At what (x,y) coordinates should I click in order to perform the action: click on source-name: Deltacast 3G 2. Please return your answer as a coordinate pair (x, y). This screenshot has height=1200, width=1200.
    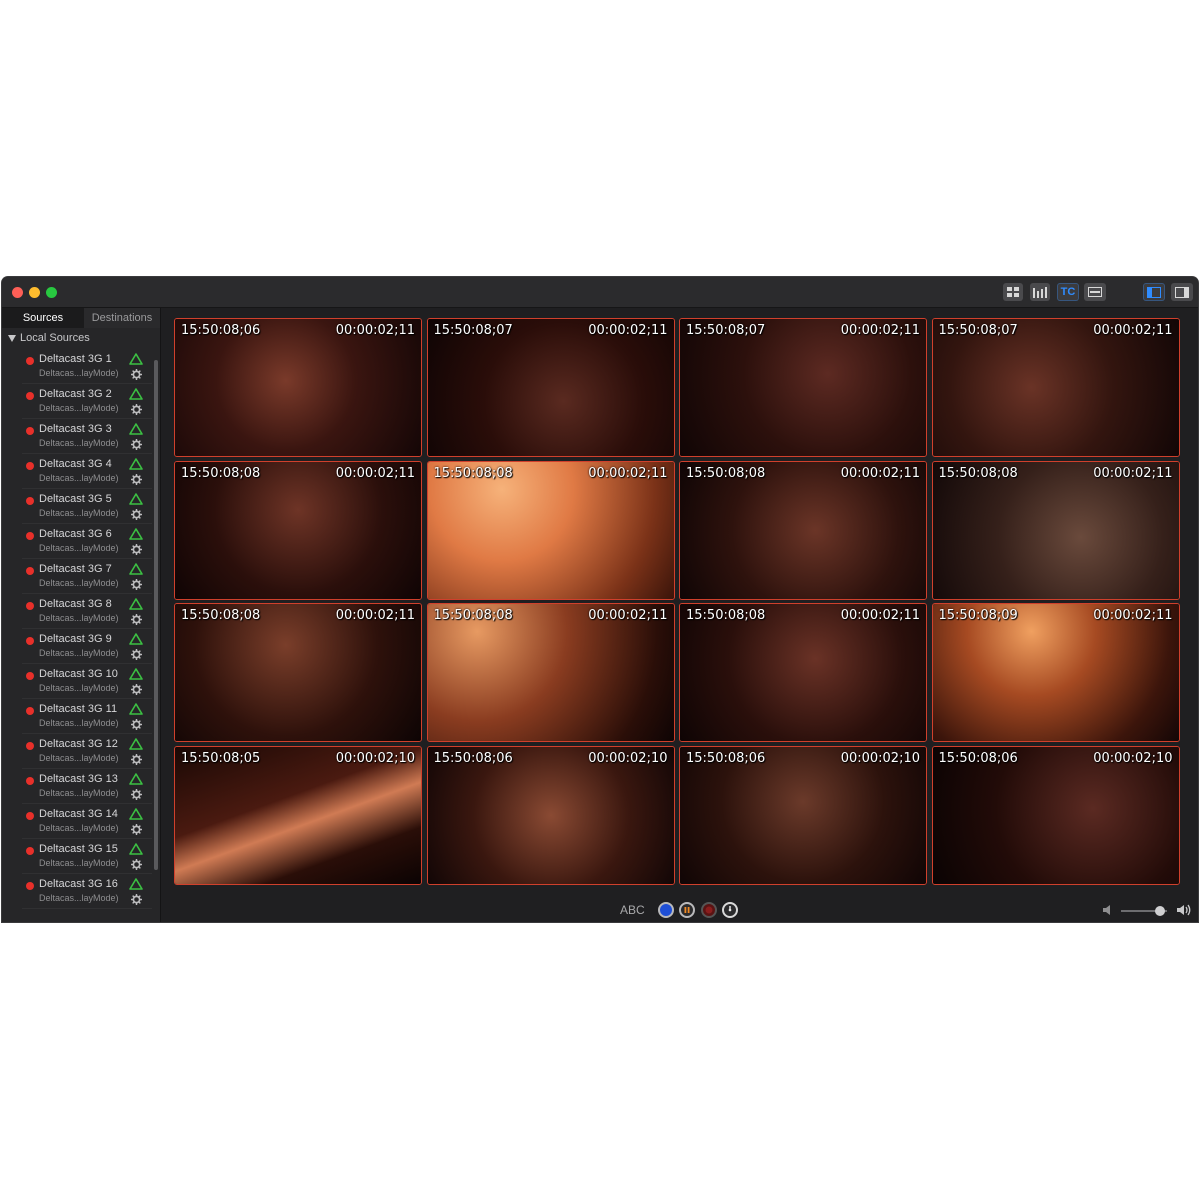
    Looking at the image, I should click on (75, 394).